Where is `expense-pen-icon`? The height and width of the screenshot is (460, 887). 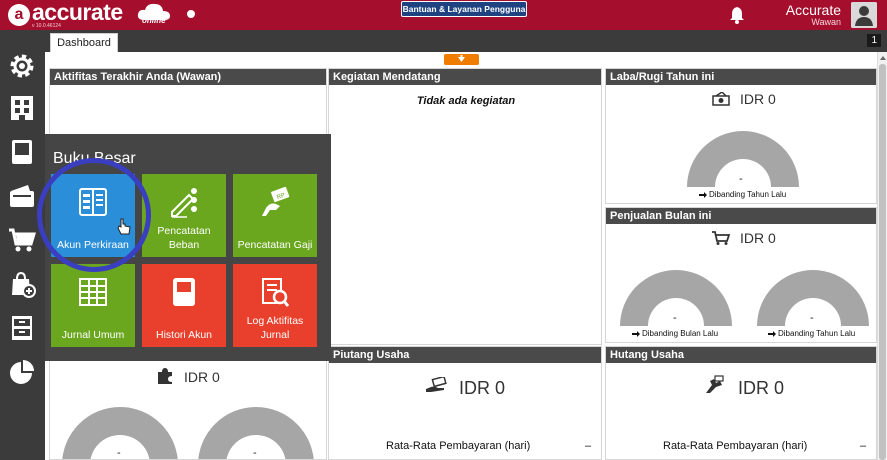 expense-pen-icon is located at coordinates (184, 203).